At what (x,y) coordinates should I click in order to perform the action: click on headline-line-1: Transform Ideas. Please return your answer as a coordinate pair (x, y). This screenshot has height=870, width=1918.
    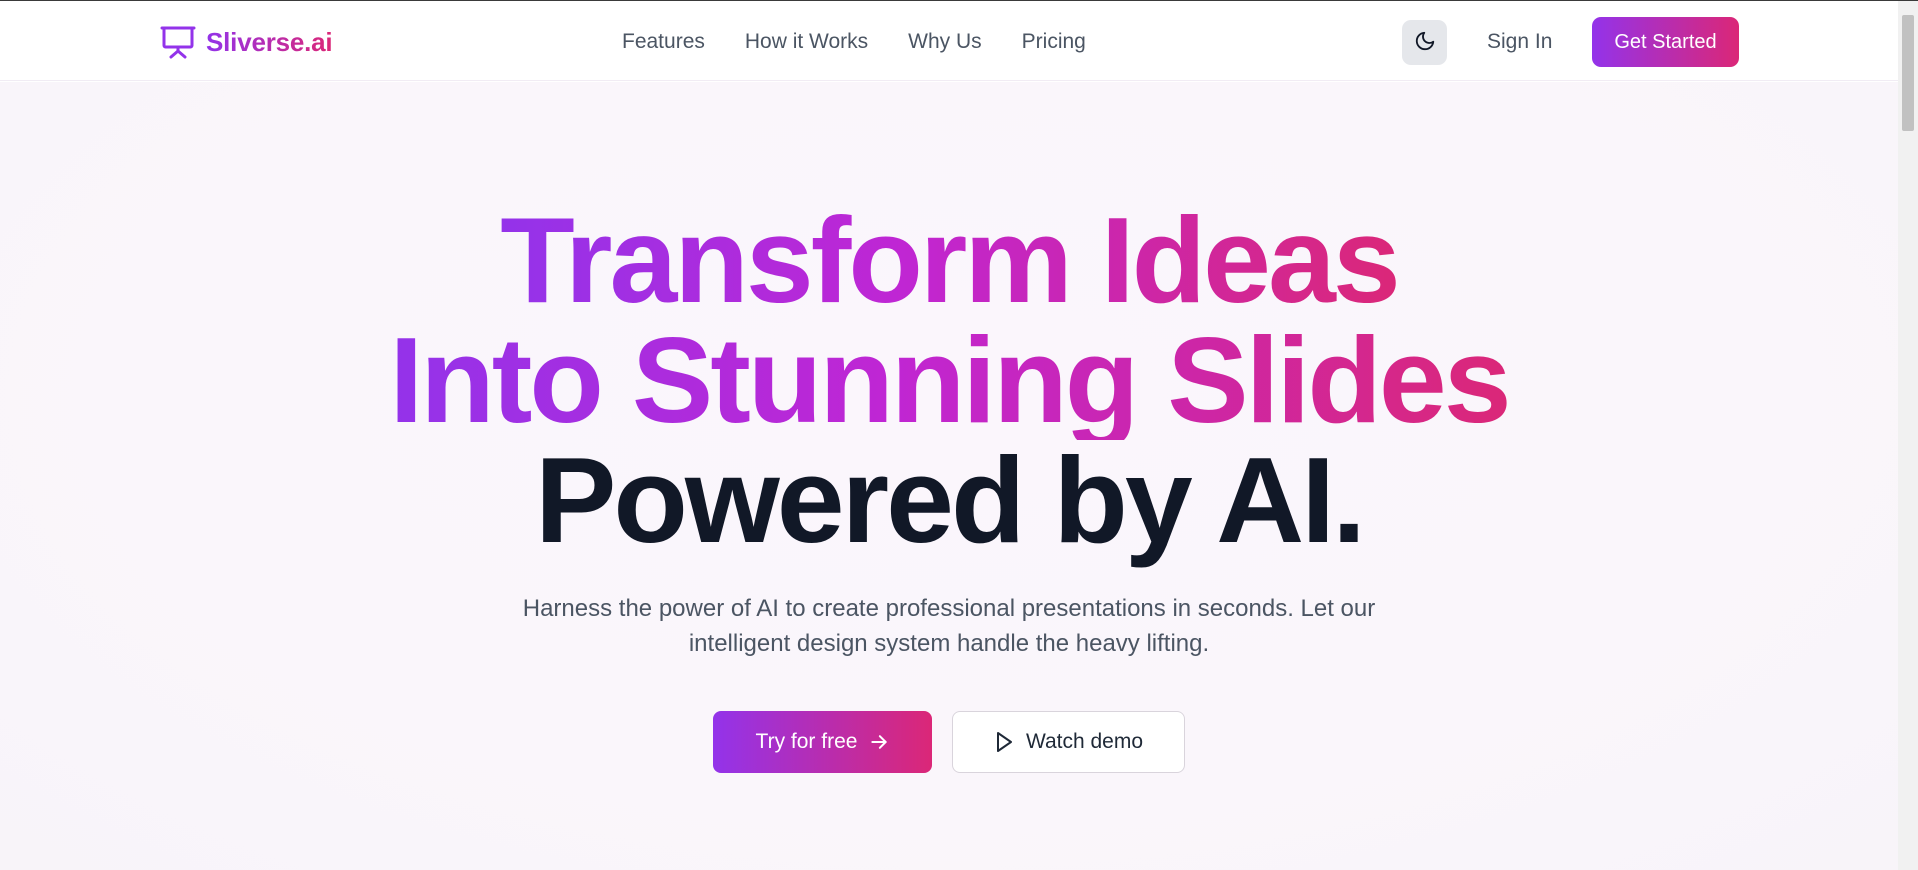
    Looking at the image, I should click on (948, 260).